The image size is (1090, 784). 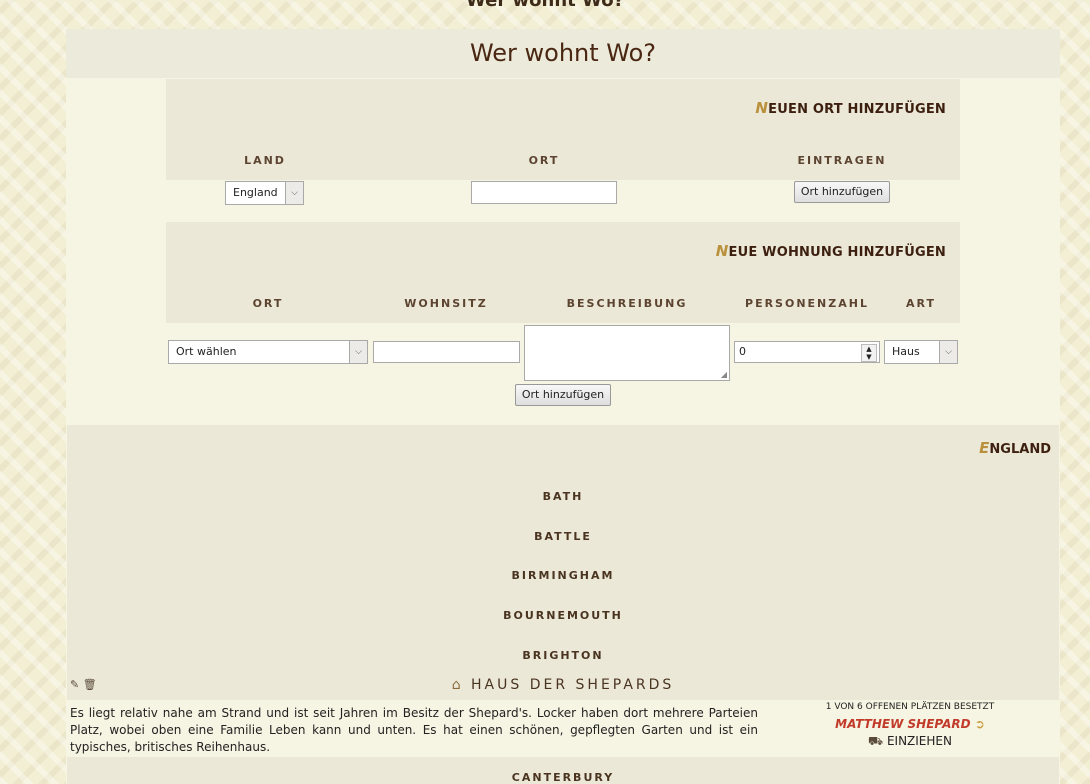 I want to click on next-city-row: CANTERBURY, so click(x=563, y=770).